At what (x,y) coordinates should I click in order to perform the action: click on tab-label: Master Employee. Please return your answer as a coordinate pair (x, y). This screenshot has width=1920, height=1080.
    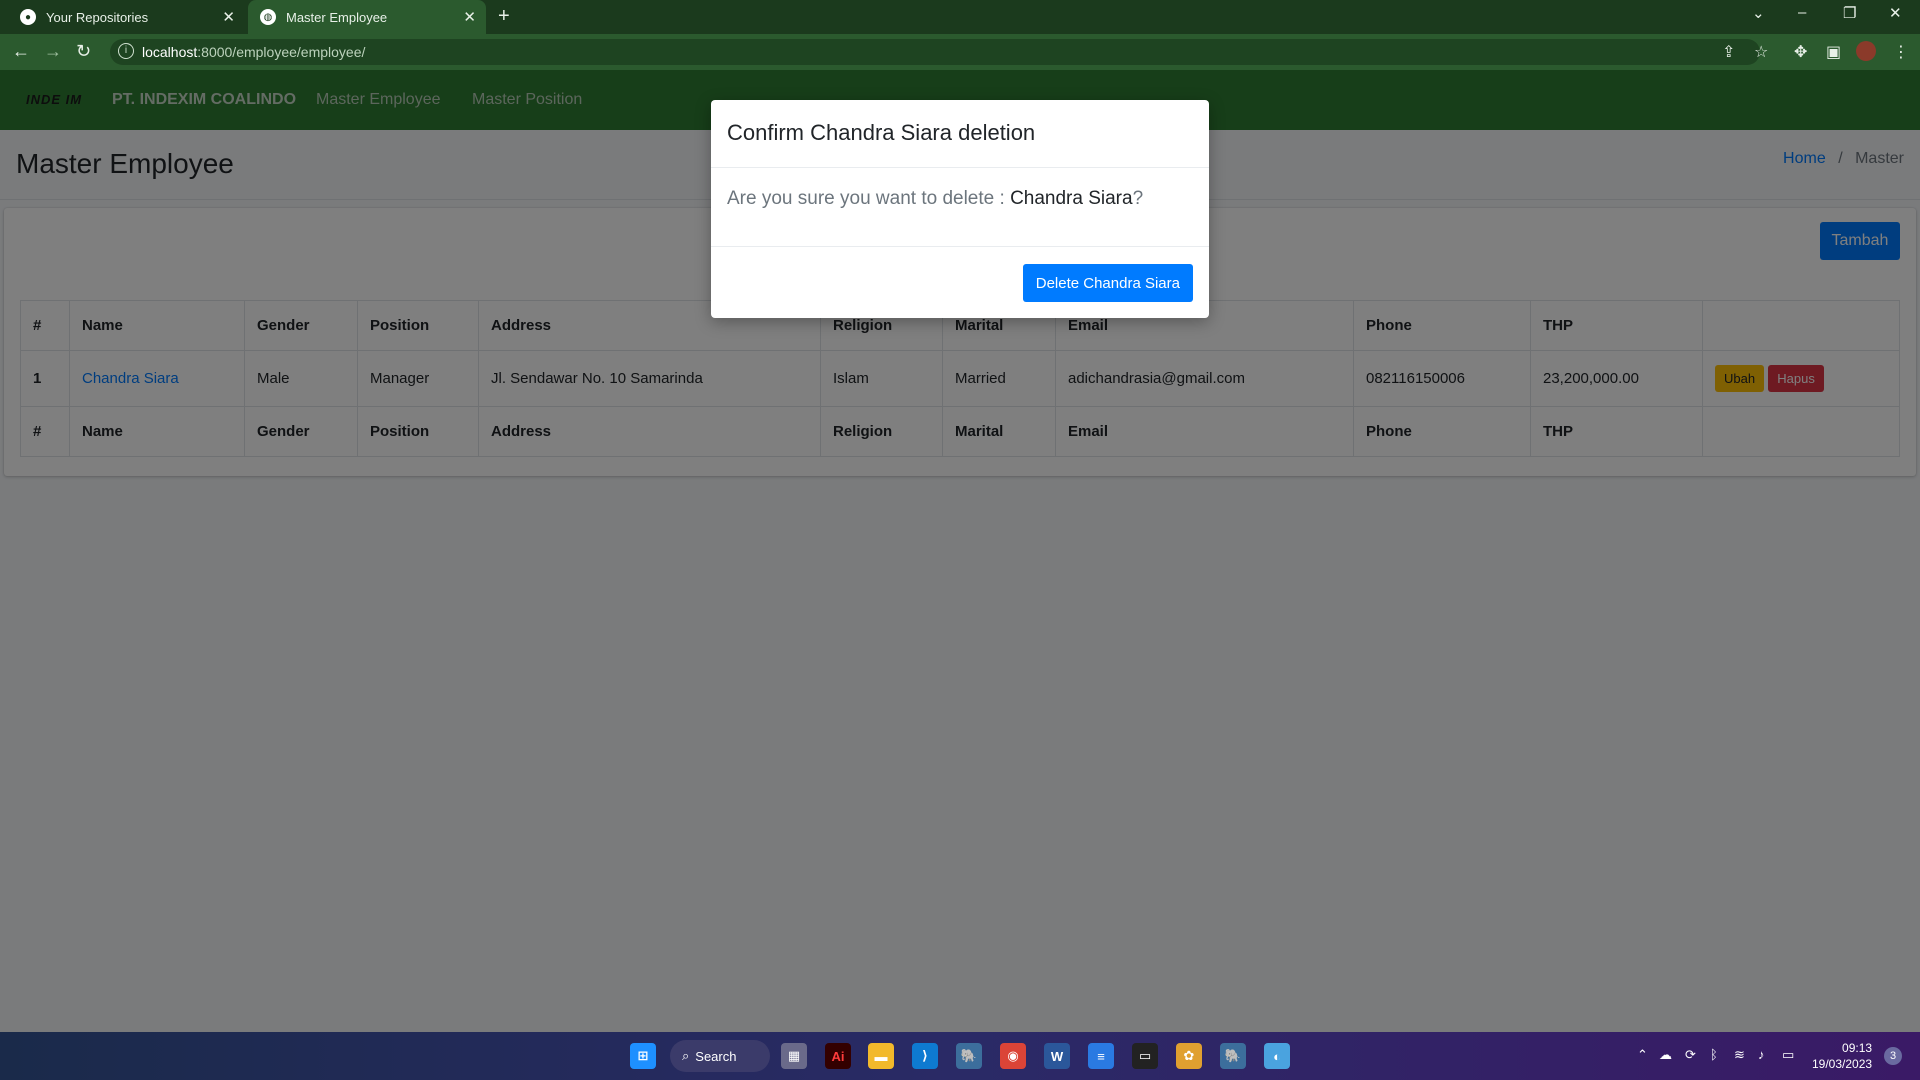
    Looking at the image, I should click on (337, 17).